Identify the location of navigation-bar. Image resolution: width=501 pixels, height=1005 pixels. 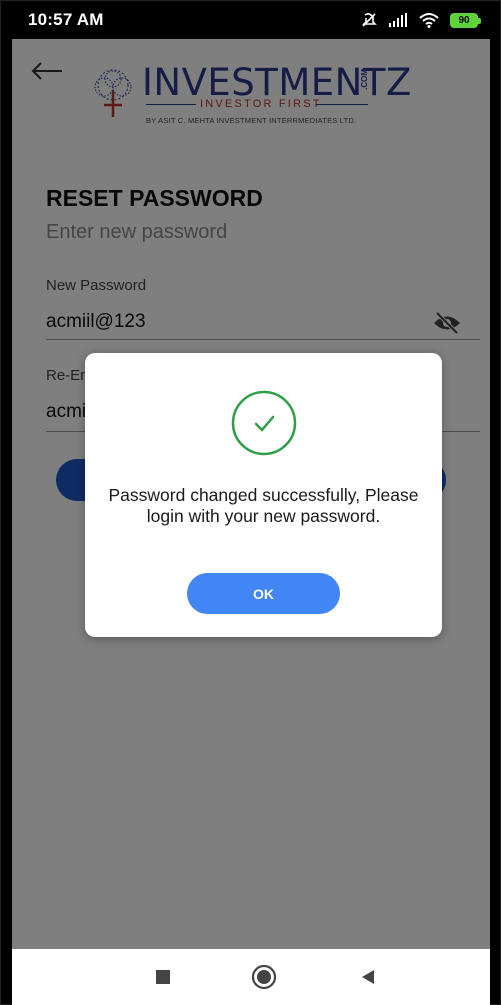
(251, 977).